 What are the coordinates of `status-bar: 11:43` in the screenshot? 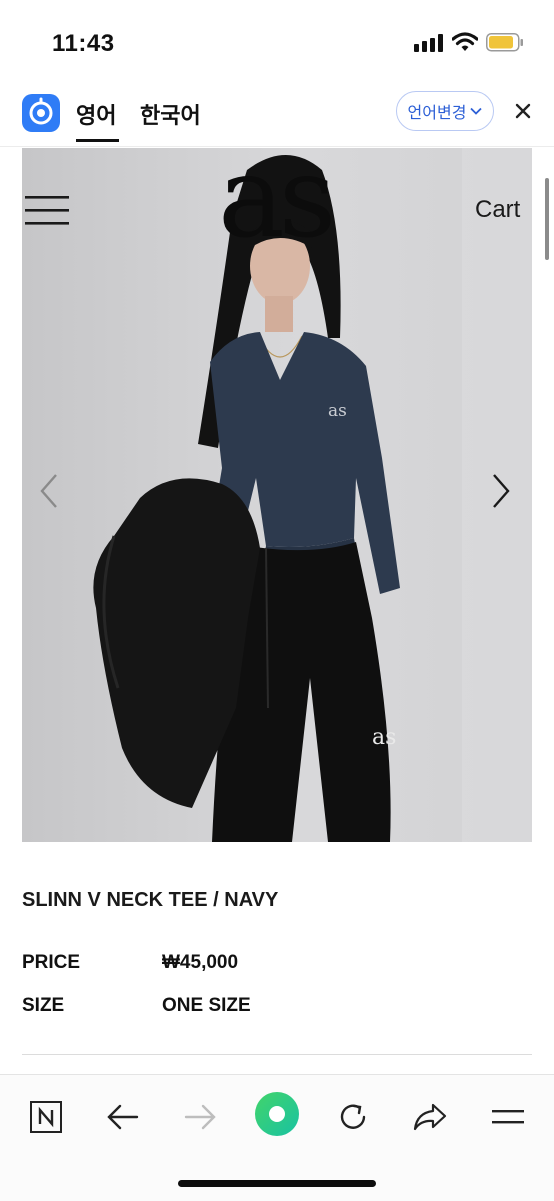 It's located at (277, 40).